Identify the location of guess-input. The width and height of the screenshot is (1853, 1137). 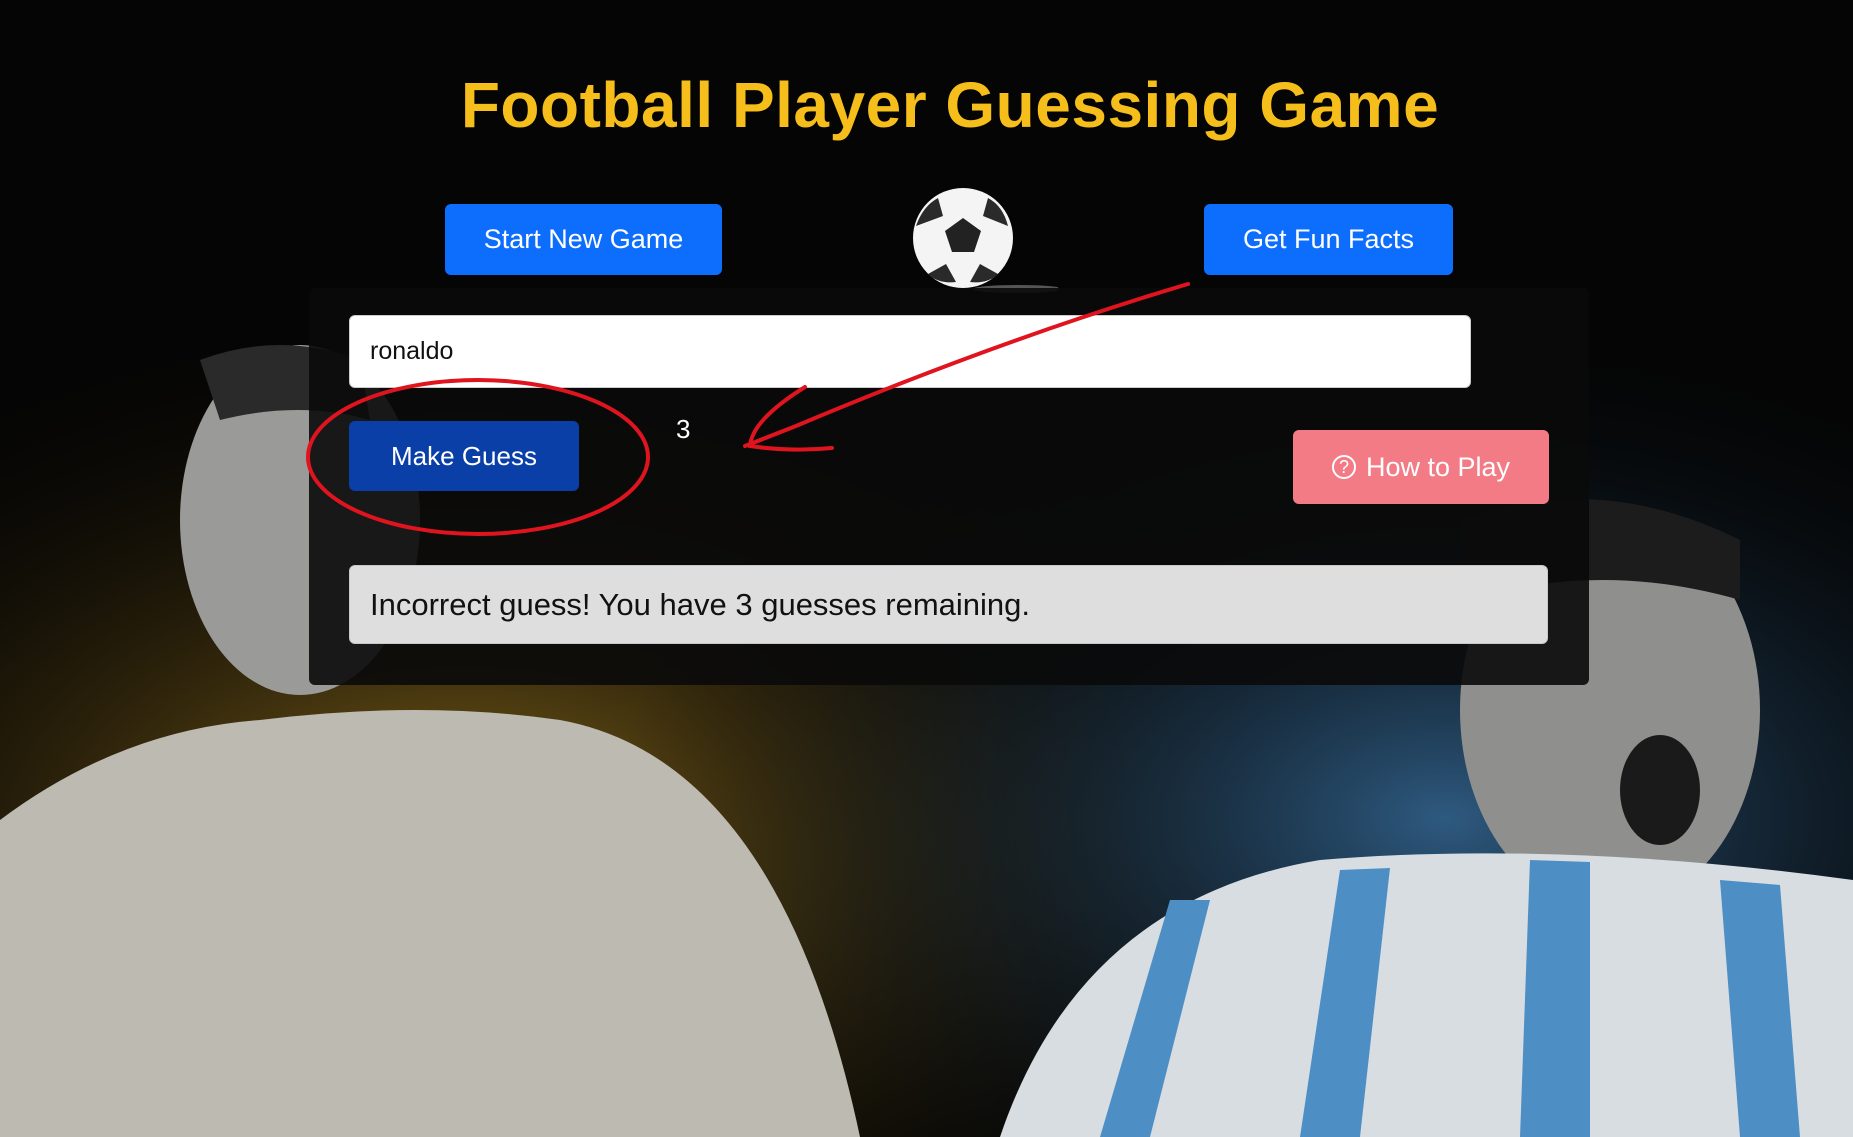
(910, 351).